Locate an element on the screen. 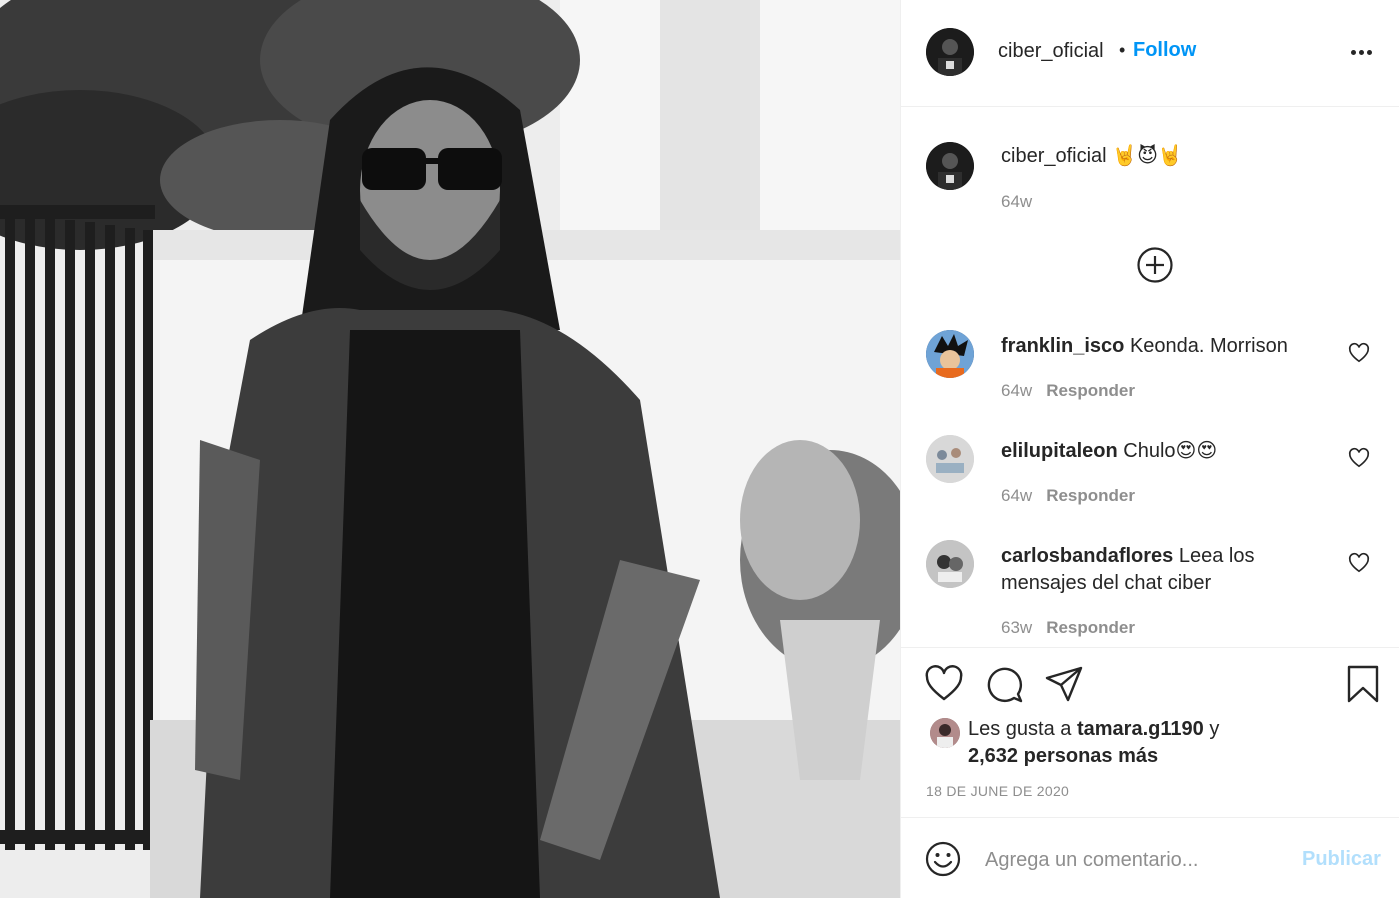  caption-avatar is located at coordinates (950, 166).